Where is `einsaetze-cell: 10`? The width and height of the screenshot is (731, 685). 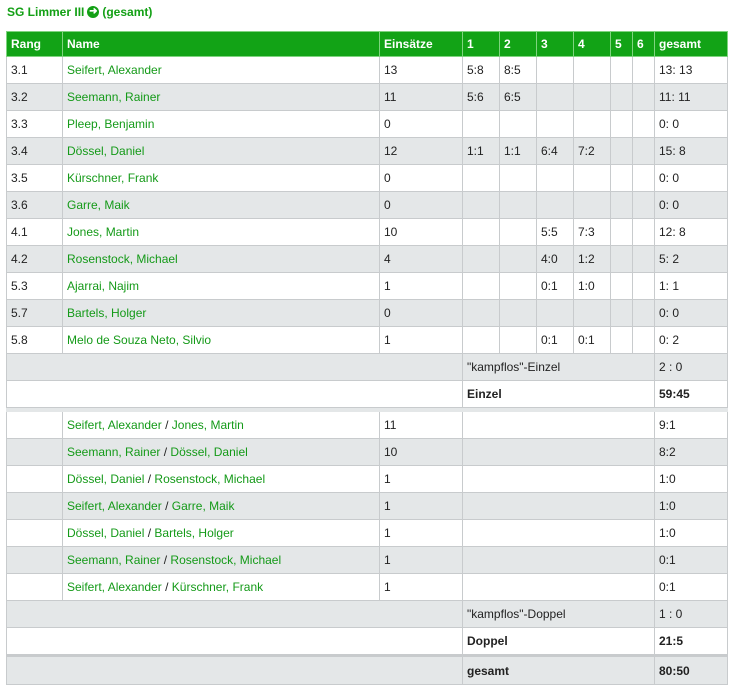 einsaetze-cell: 10 is located at coordinates (421, 232).